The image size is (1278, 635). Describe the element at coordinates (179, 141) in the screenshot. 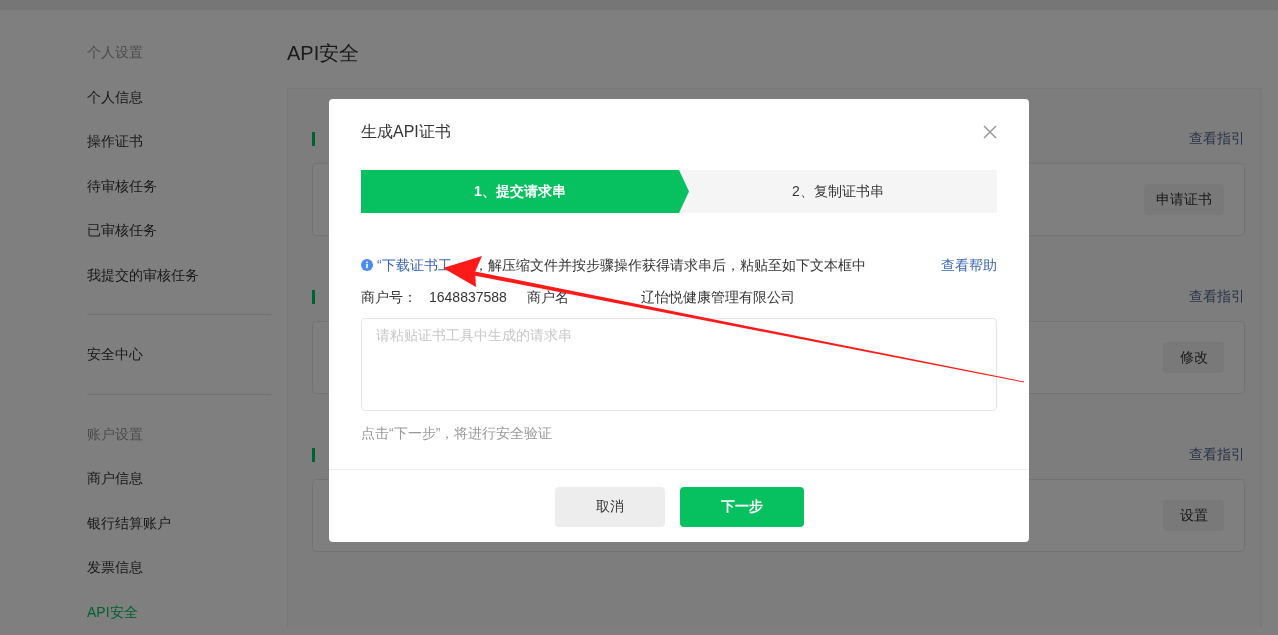

I see `sidebar-item: 操作证书` at that location.